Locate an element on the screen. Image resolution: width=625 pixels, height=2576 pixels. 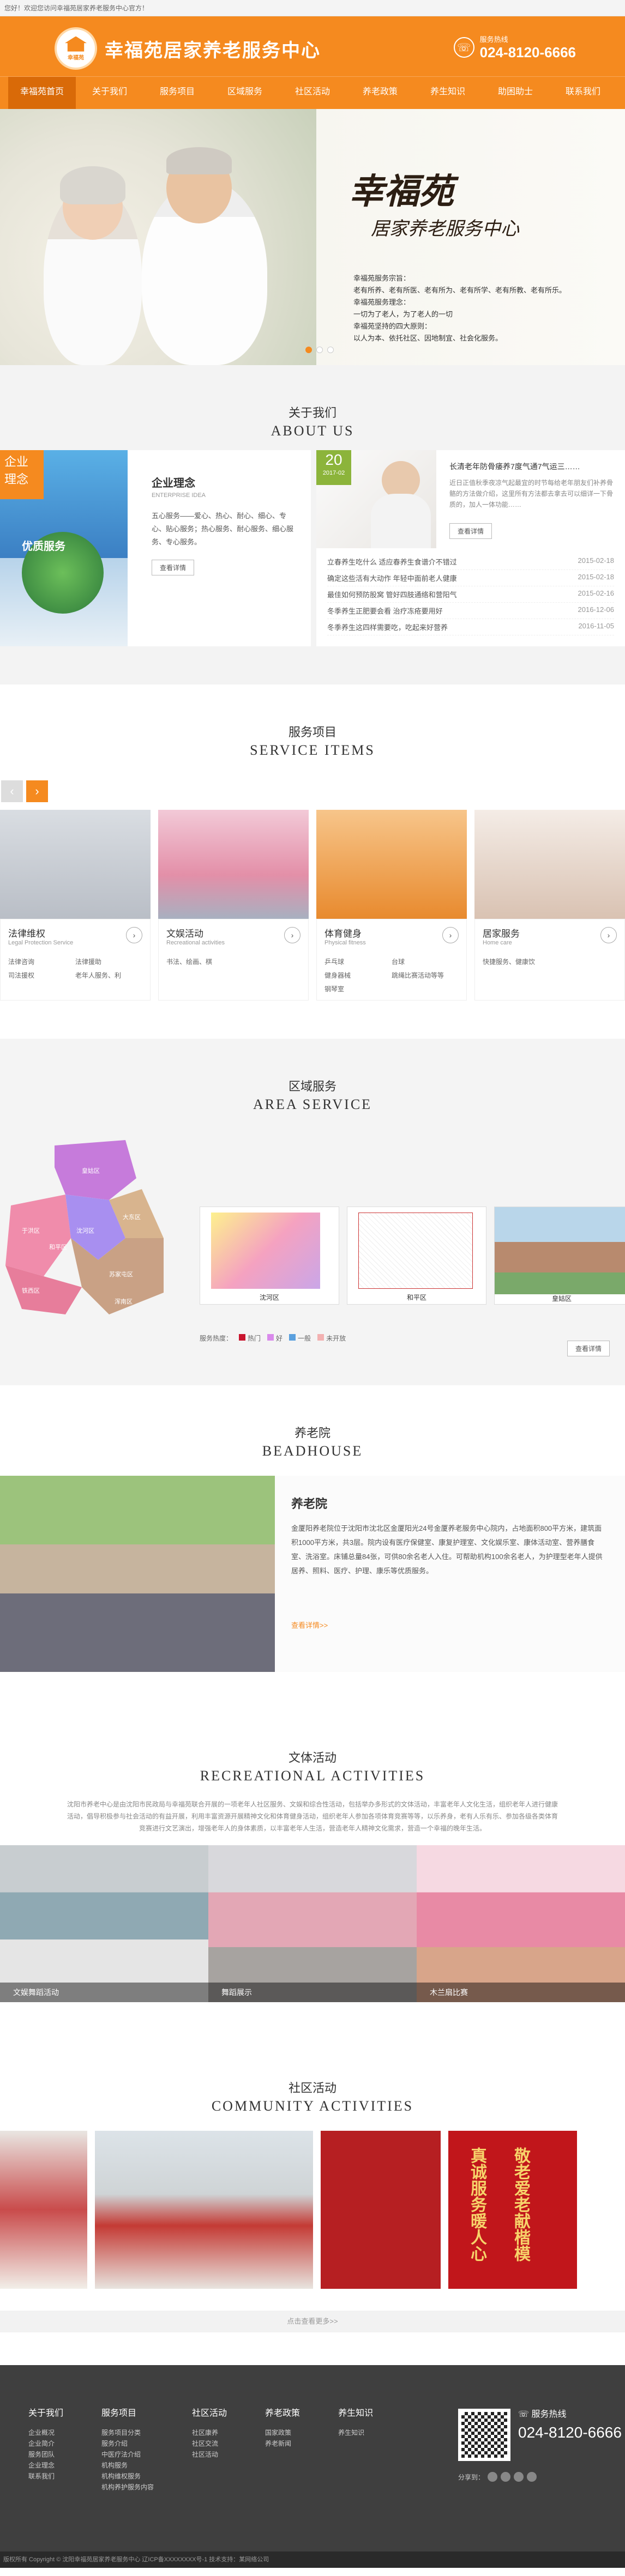
prev-arrow-icon: ‹ is located at coordinates (12, 791).